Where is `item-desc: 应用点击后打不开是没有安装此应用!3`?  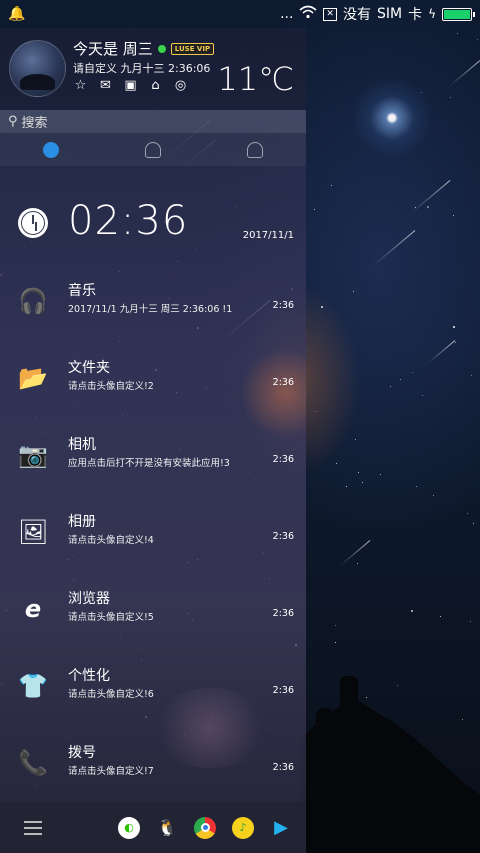
item-desc: 应用点击后打不开是没有安装此应用!3 is located at coordinates (149, 463).